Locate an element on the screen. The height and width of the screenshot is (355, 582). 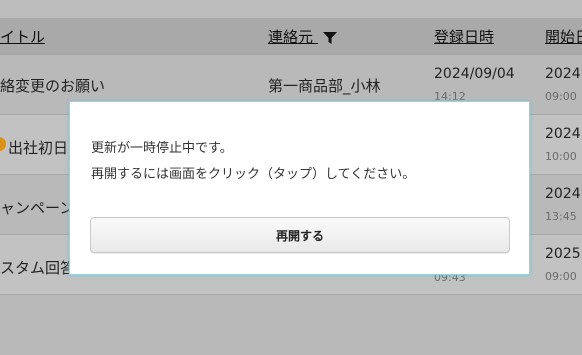
header-registered: 登録日時 is located at coordinates (464, 36).